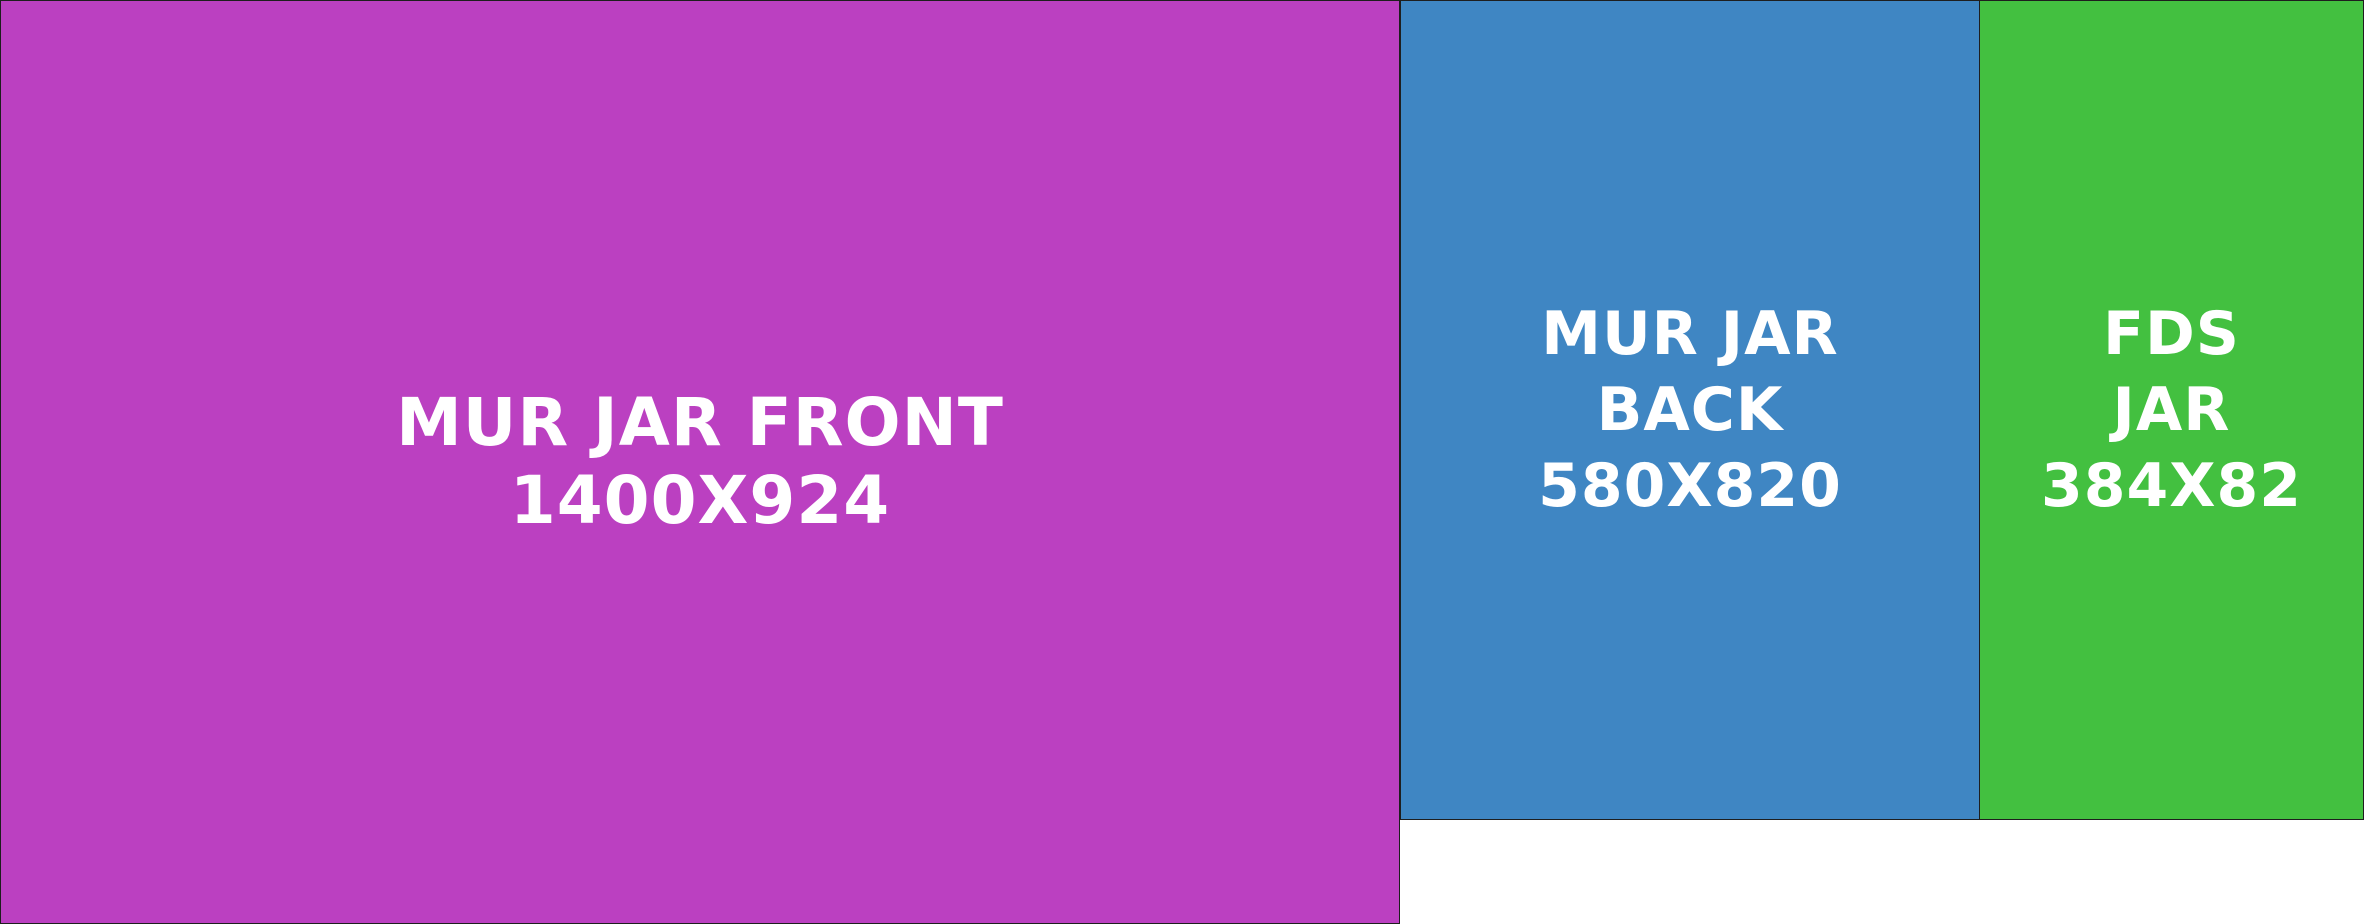  What do you see at coordinates (1690, 486) in the screenshot?
I see `back-size: 580X820` at bounding box center [1690, 486].